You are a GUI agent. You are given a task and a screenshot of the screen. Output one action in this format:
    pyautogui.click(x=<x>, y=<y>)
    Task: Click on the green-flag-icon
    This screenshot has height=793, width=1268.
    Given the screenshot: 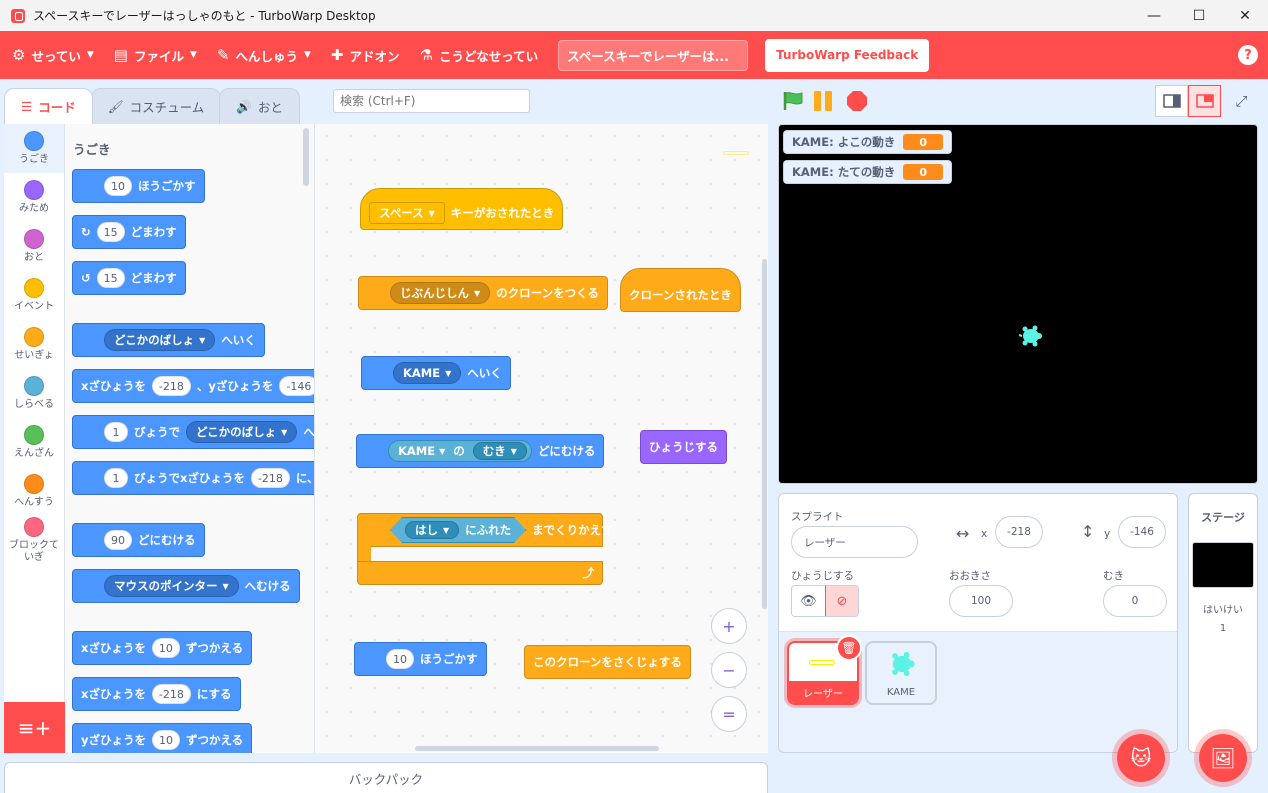 What is the action you would take?
    pyautogui.click(x=793, y=101)
    